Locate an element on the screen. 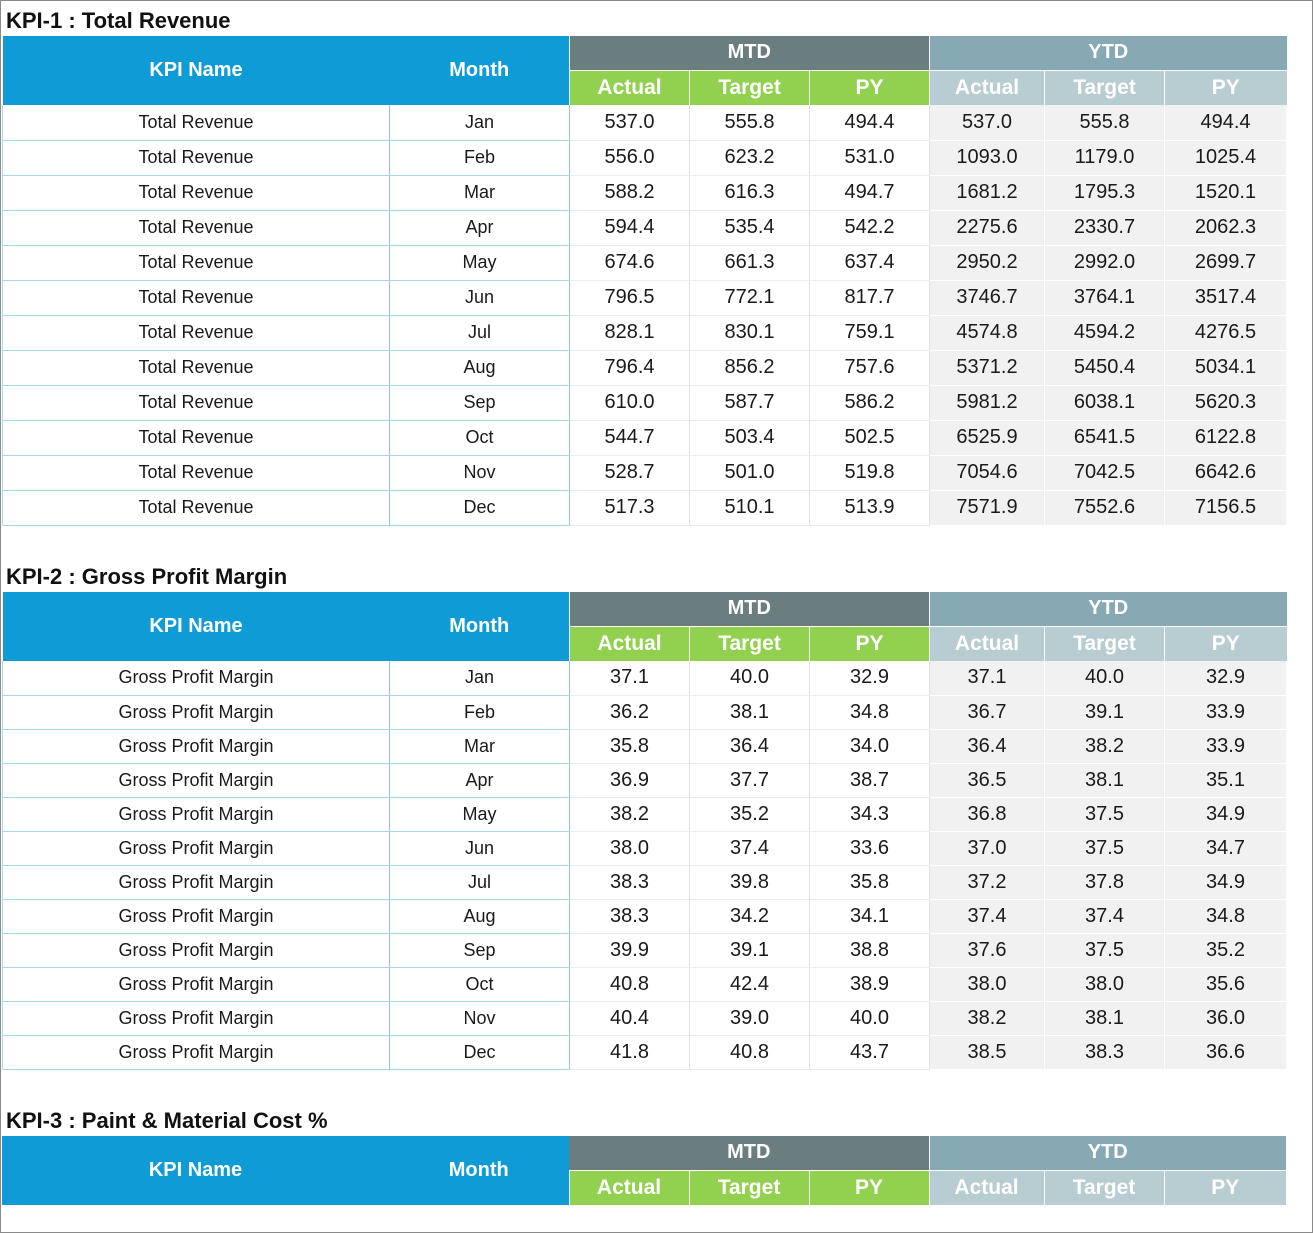  mtd-target-cell: 661.3 is located at coordinates (749, 263).